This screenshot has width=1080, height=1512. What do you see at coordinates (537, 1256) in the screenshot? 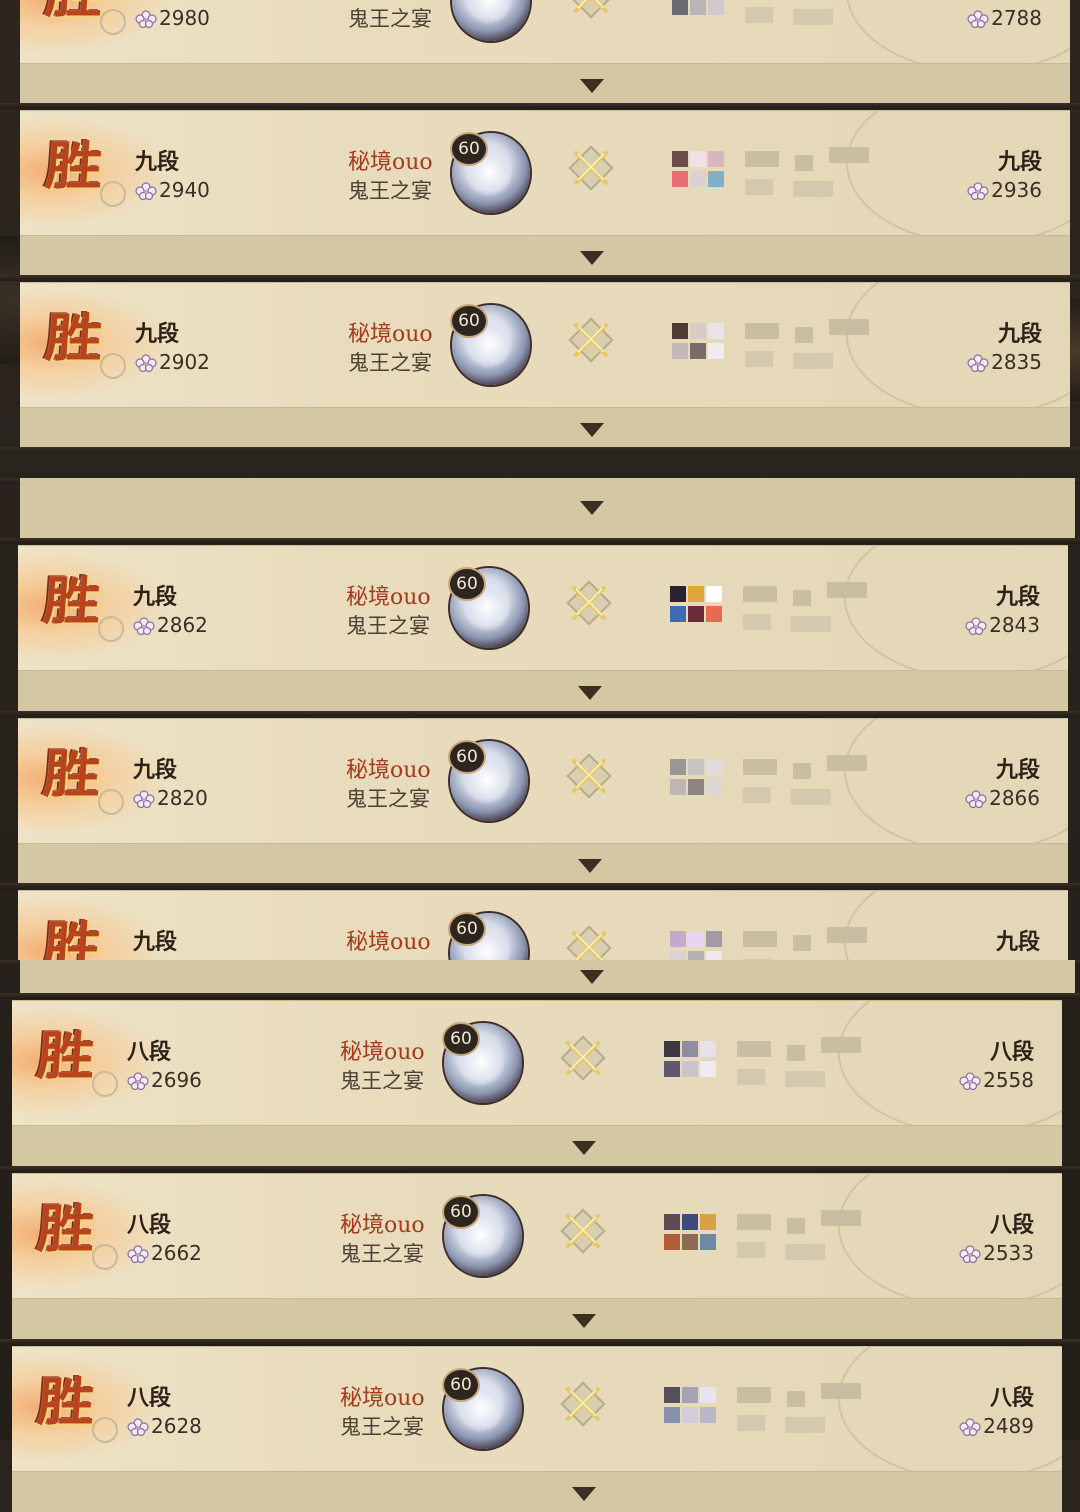
I see `battle-record-card: 胜 八段 2662 秘境ouo 鬼王之宴 60 八段 2533` at bounding box center [537, 1256].